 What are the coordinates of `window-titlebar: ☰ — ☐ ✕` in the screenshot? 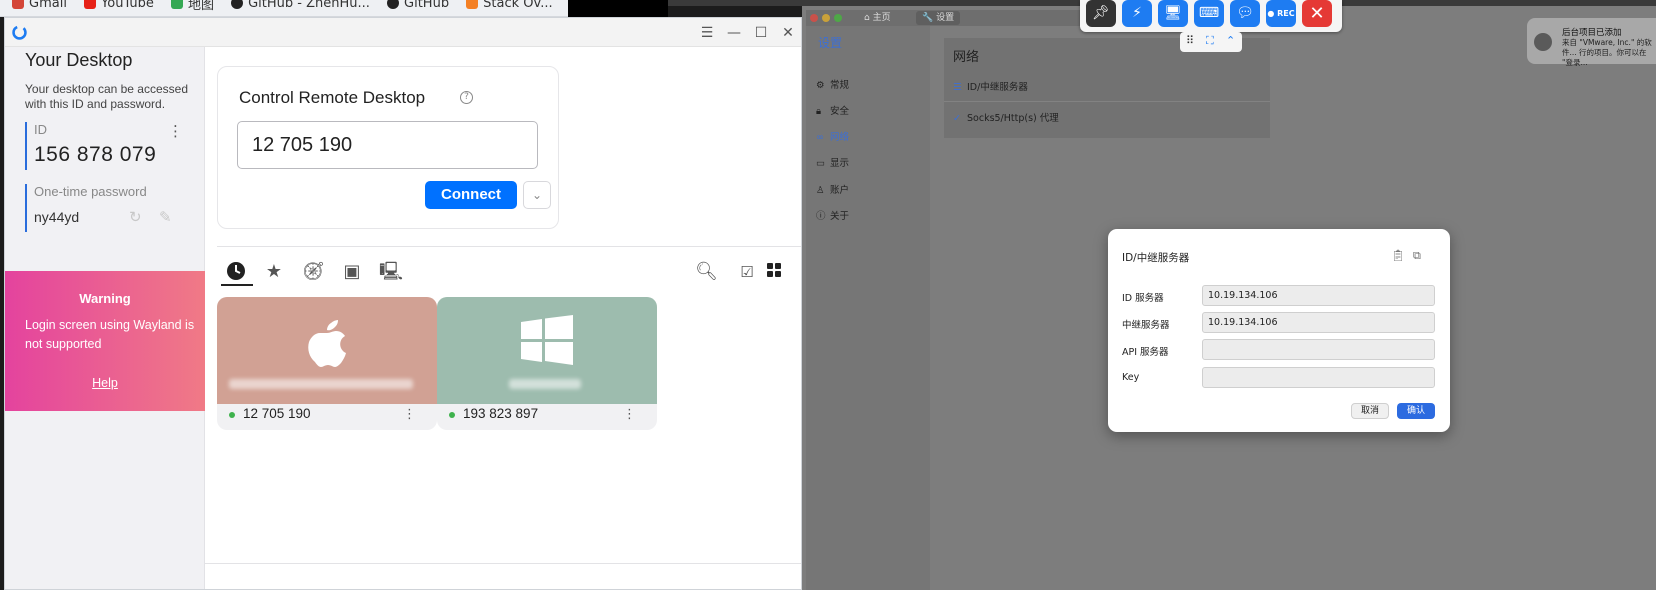 It's located at (403, 32).